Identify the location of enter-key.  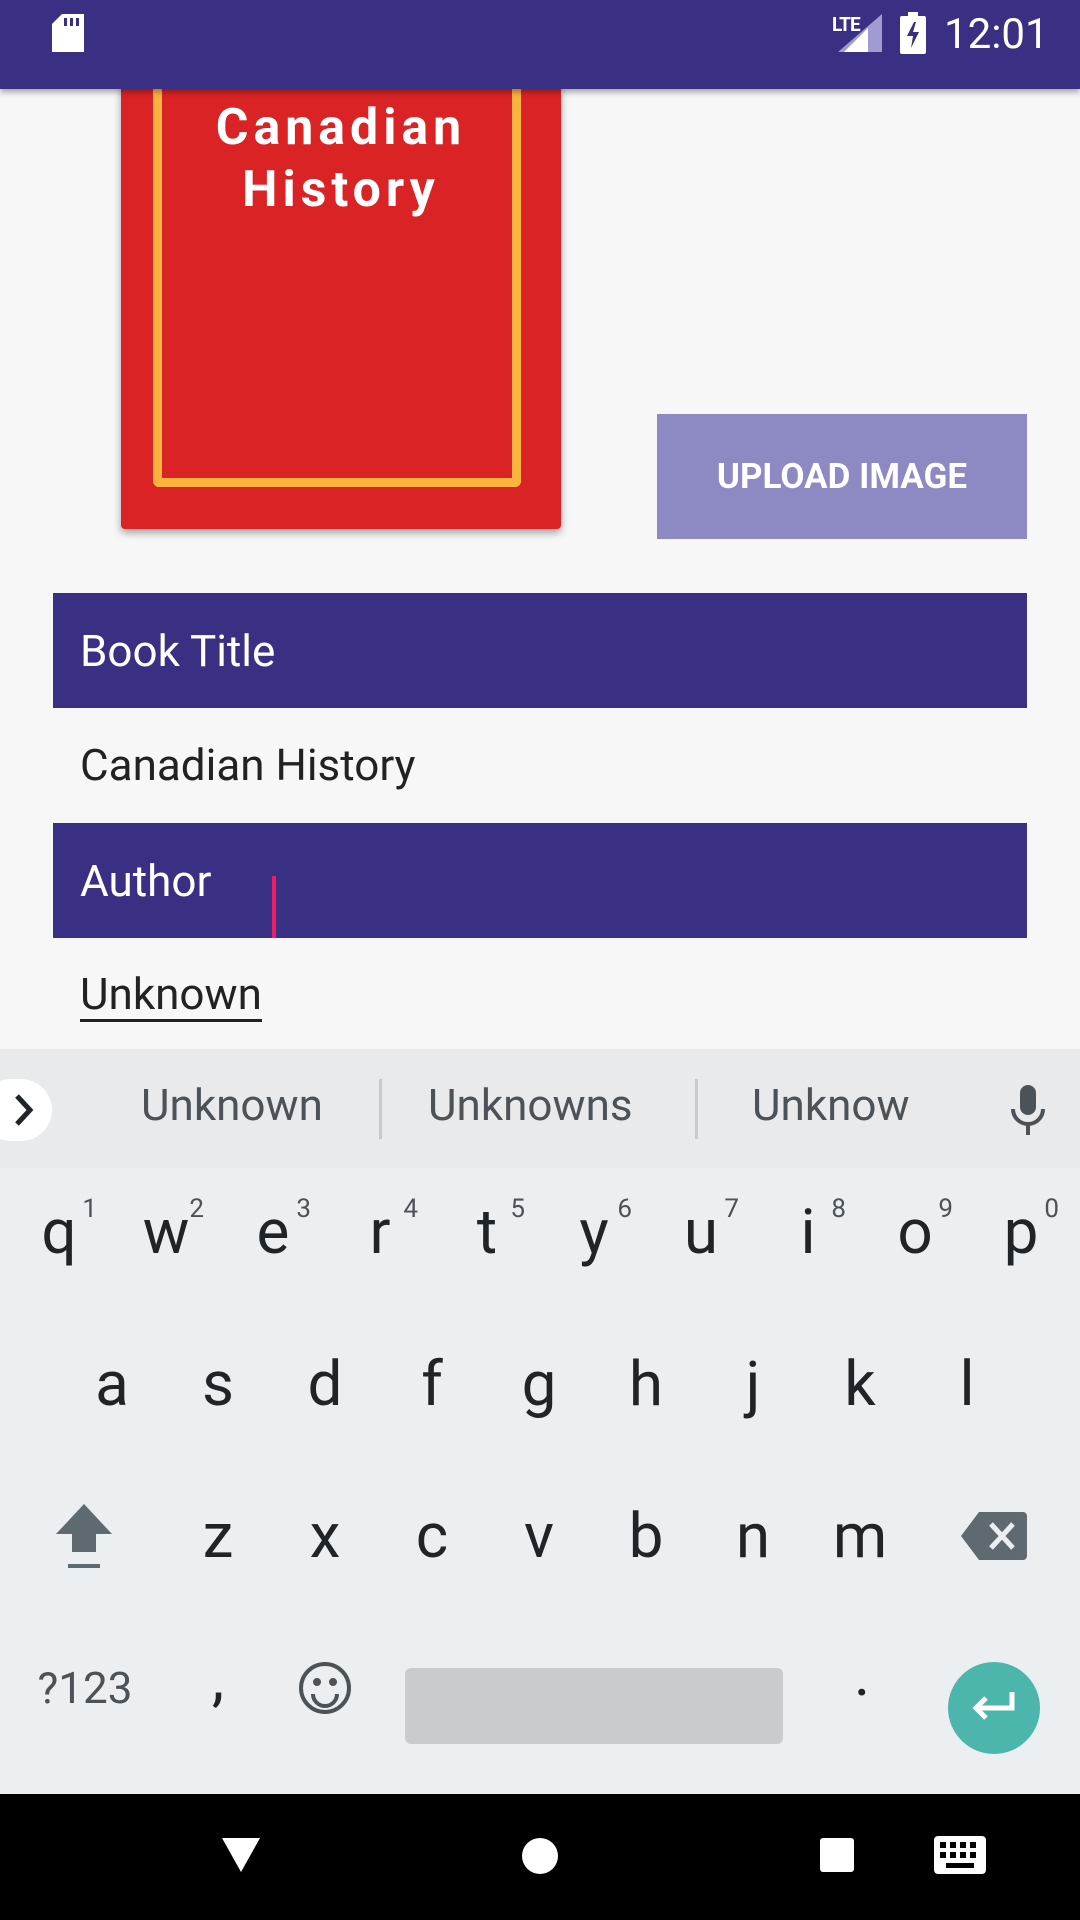
(994, 1708).